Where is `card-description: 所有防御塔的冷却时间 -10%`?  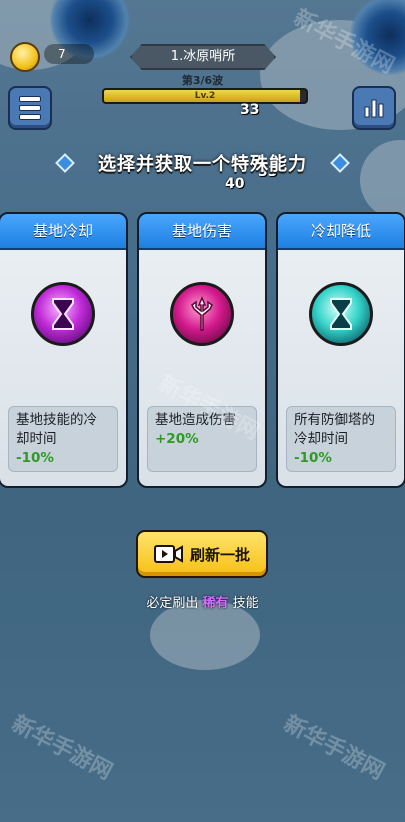 card-description: 所有防御塔的冷却时间 -10% is located at coordinates (341, 439).